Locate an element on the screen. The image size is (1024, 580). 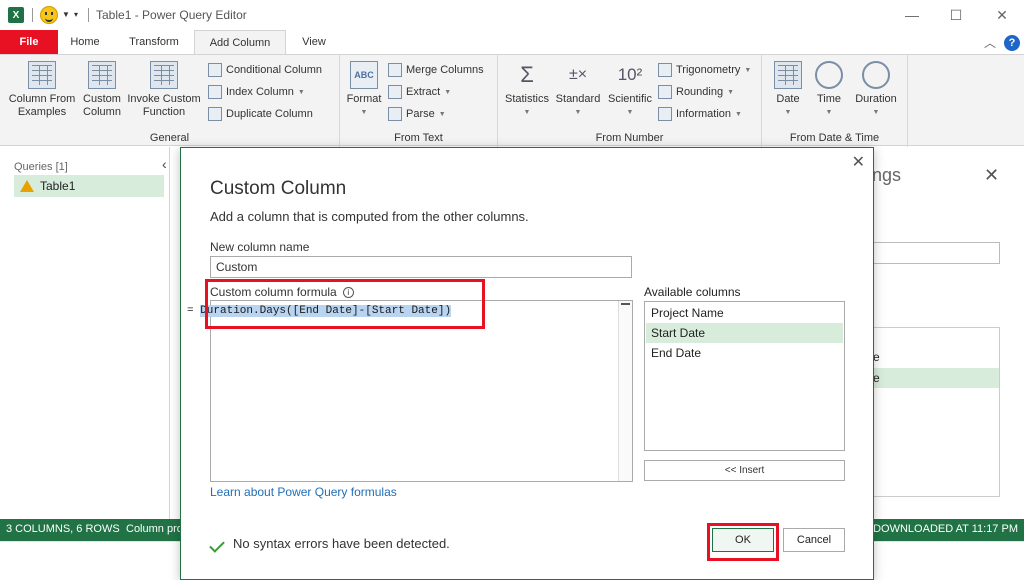
scientific-button: 10² Scientific ▼ is located at coordinates (630, 90).